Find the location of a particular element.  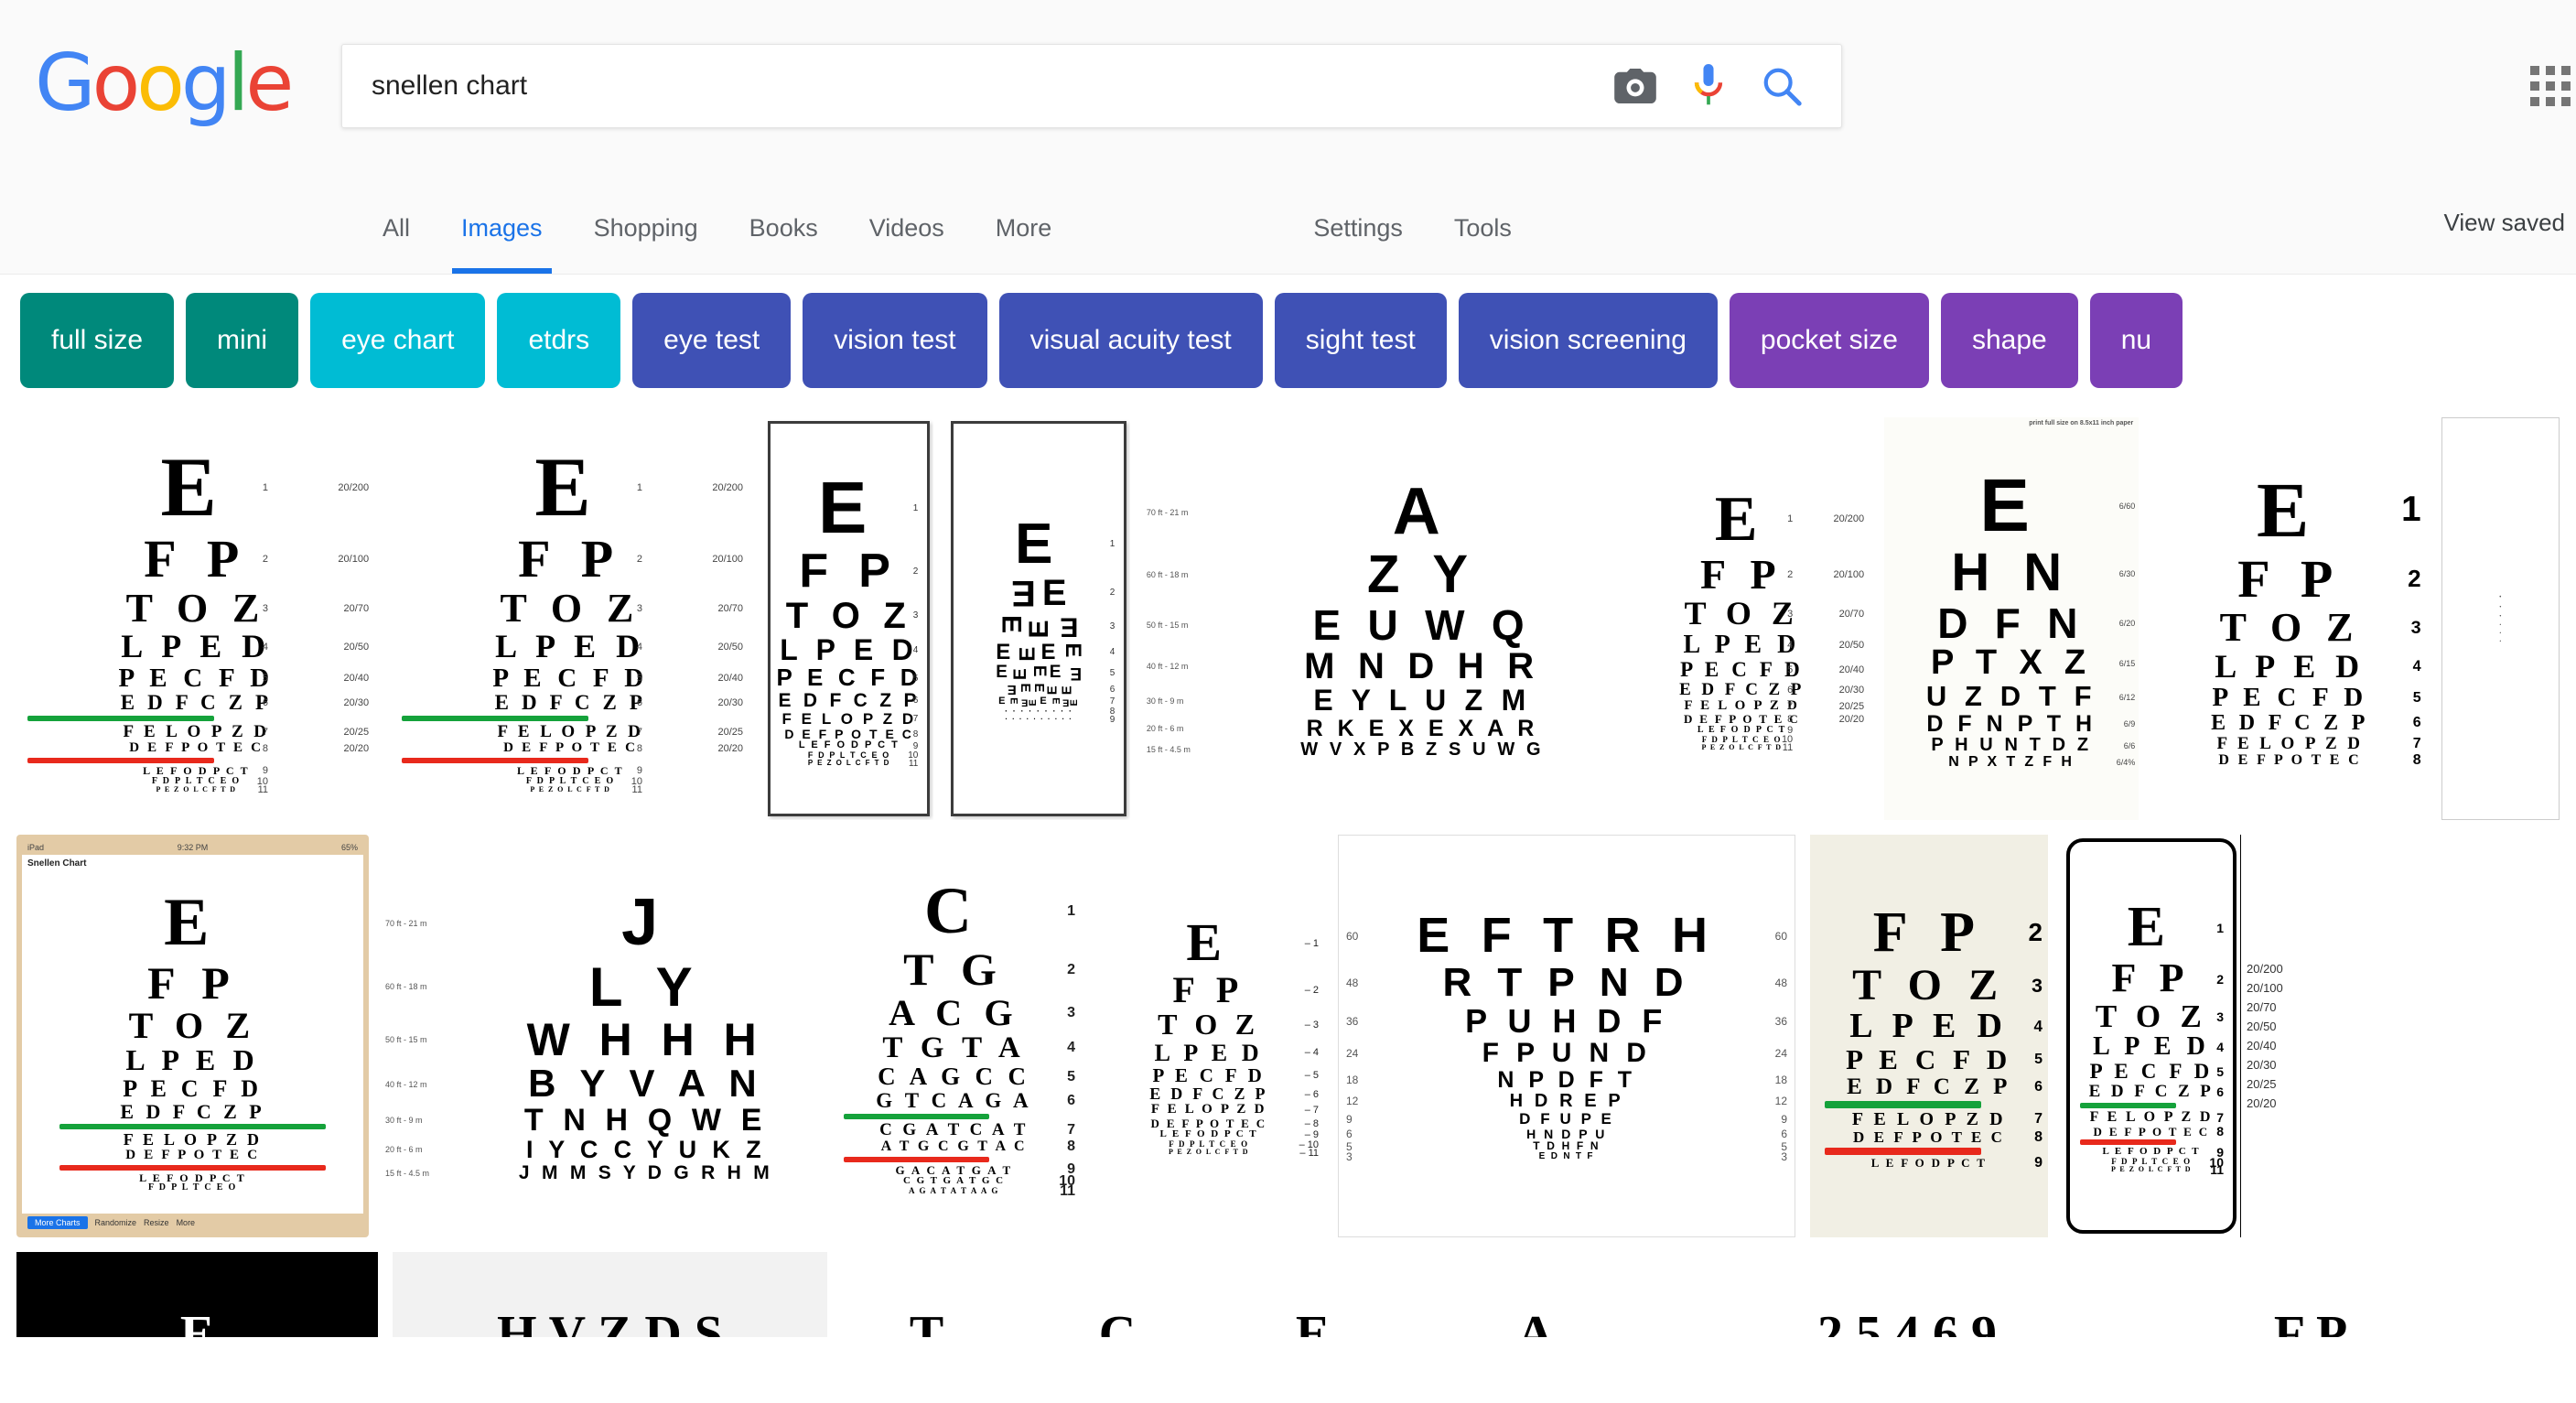

chip-mini: mini is located at coordinates (242, 341).